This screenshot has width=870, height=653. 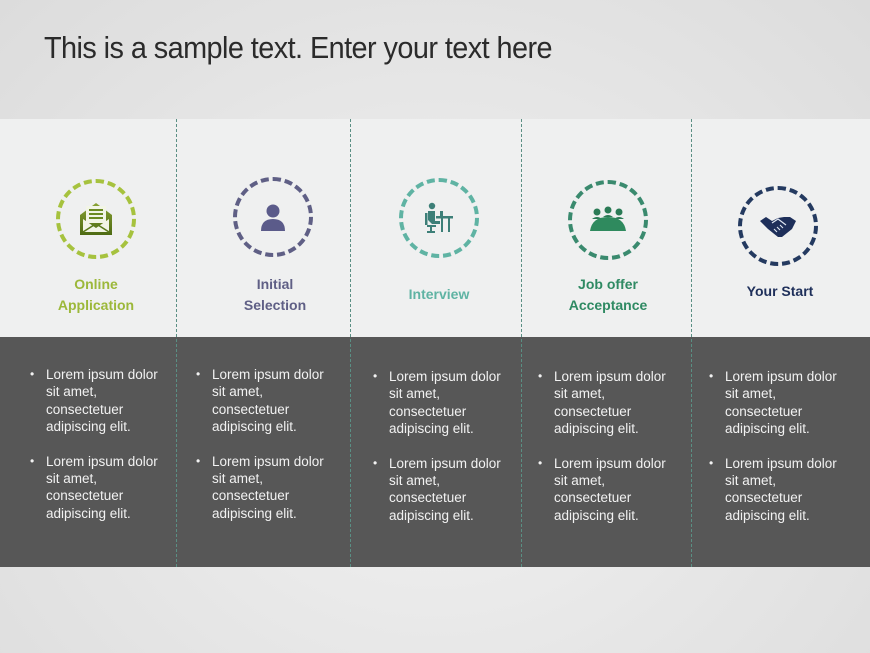 What do you see at coordinates (780, 291) in the screenshot?
I see `step-label: Your Start` at bounding box center [780, 291].